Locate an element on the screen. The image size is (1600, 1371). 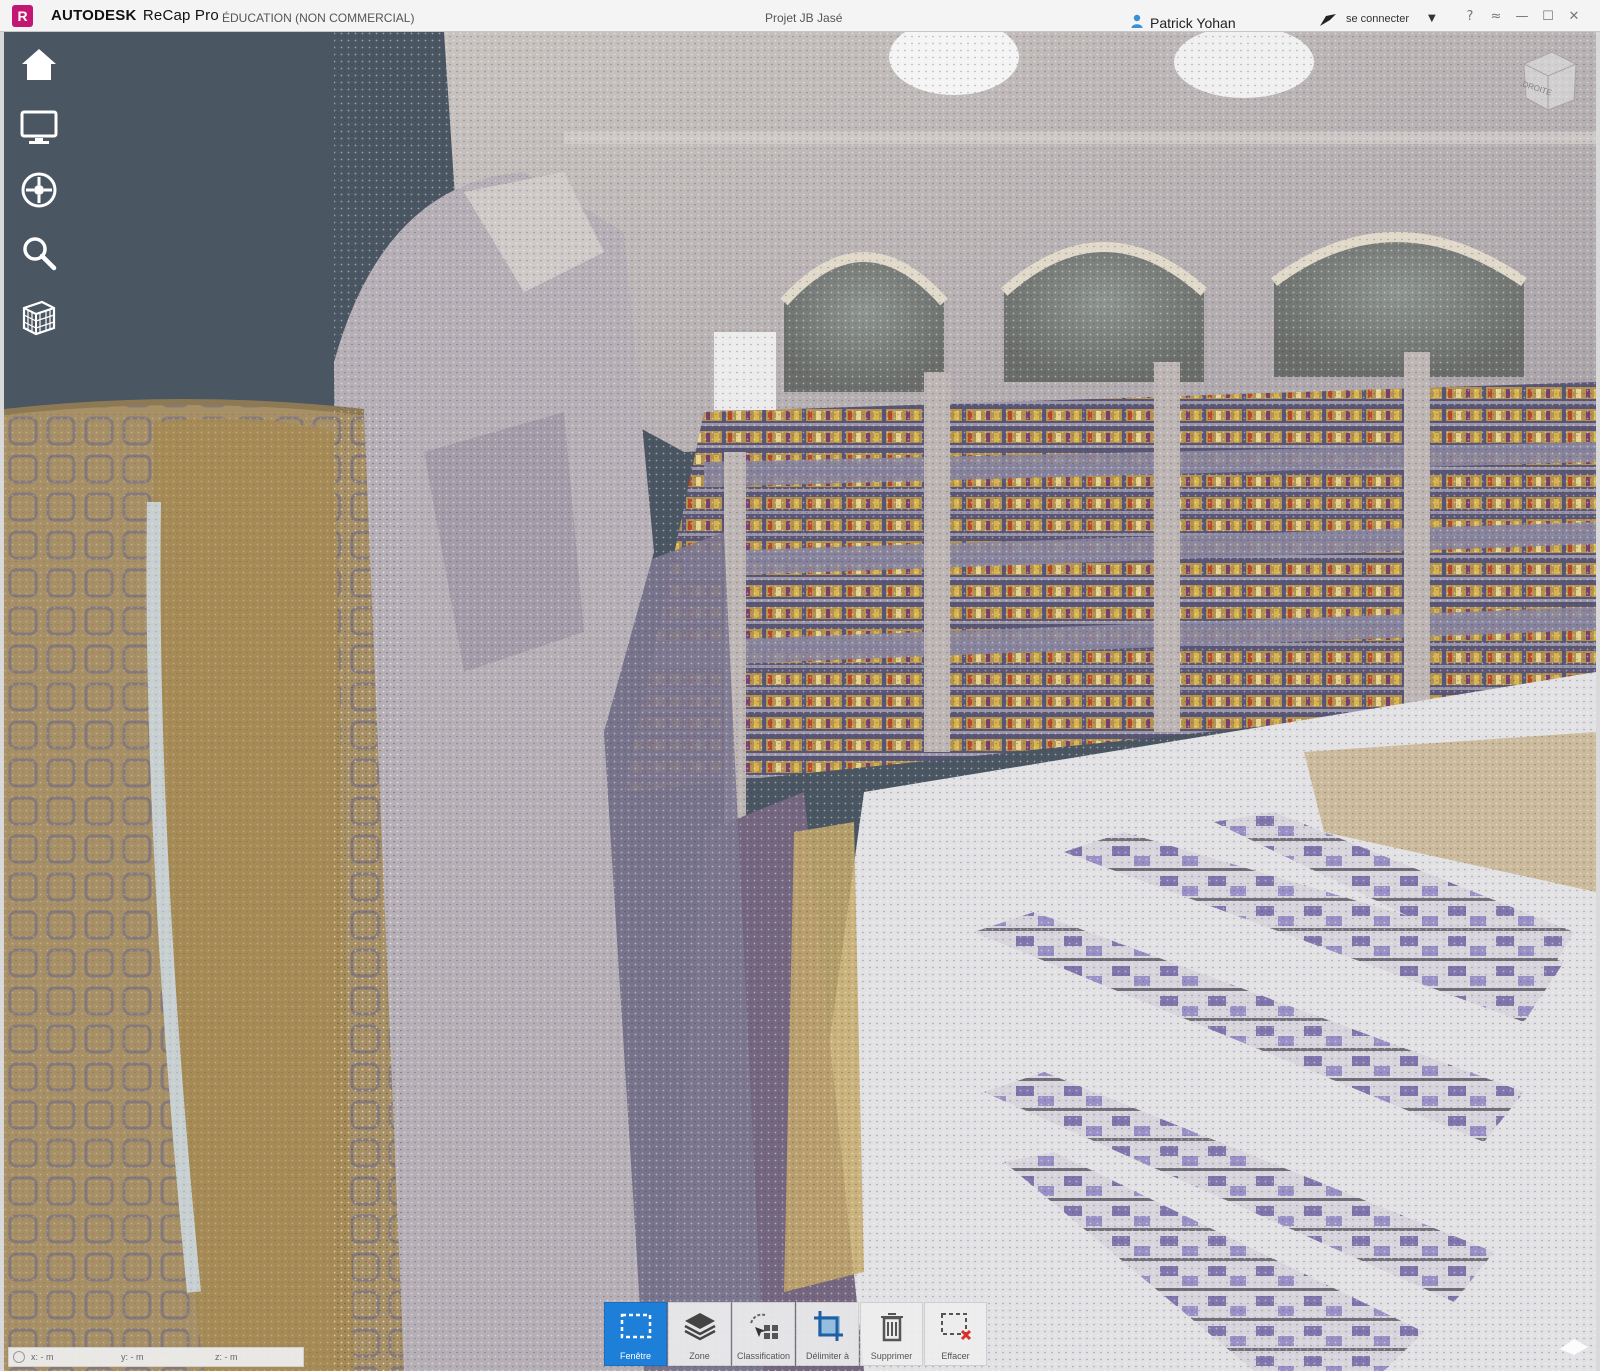
grid-cube-icon is located at coordinates (39, 318).